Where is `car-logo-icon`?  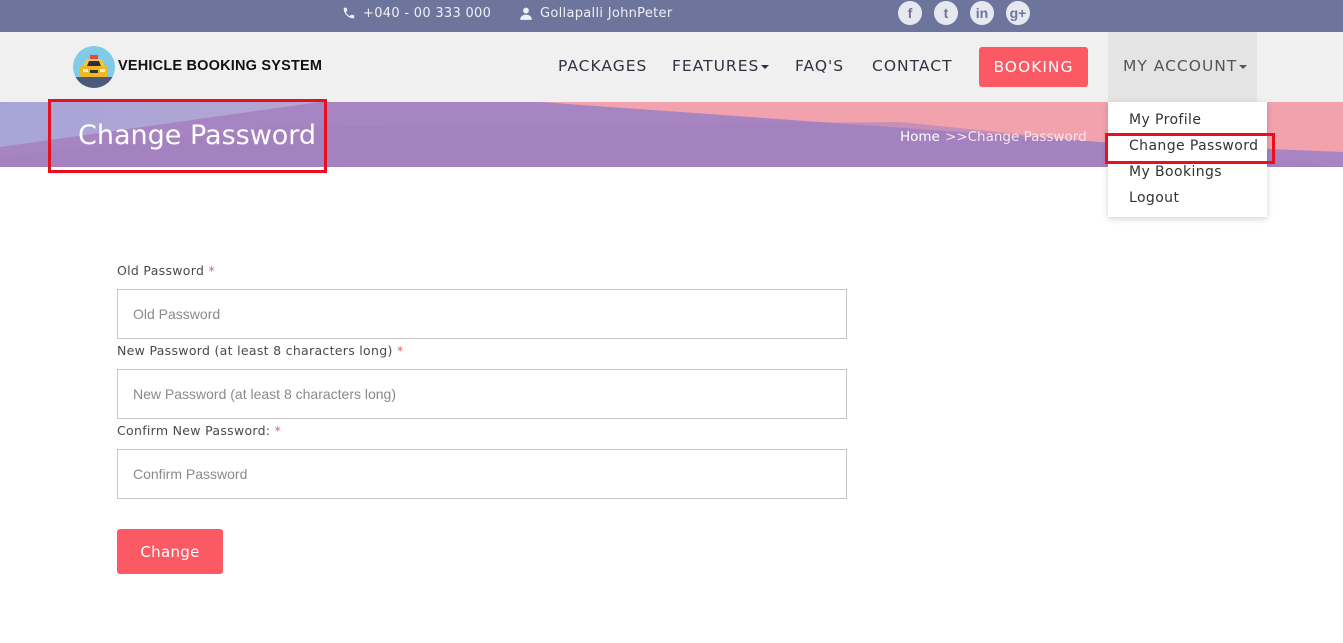 car-logo-icon is located at coordinates (94, 67).